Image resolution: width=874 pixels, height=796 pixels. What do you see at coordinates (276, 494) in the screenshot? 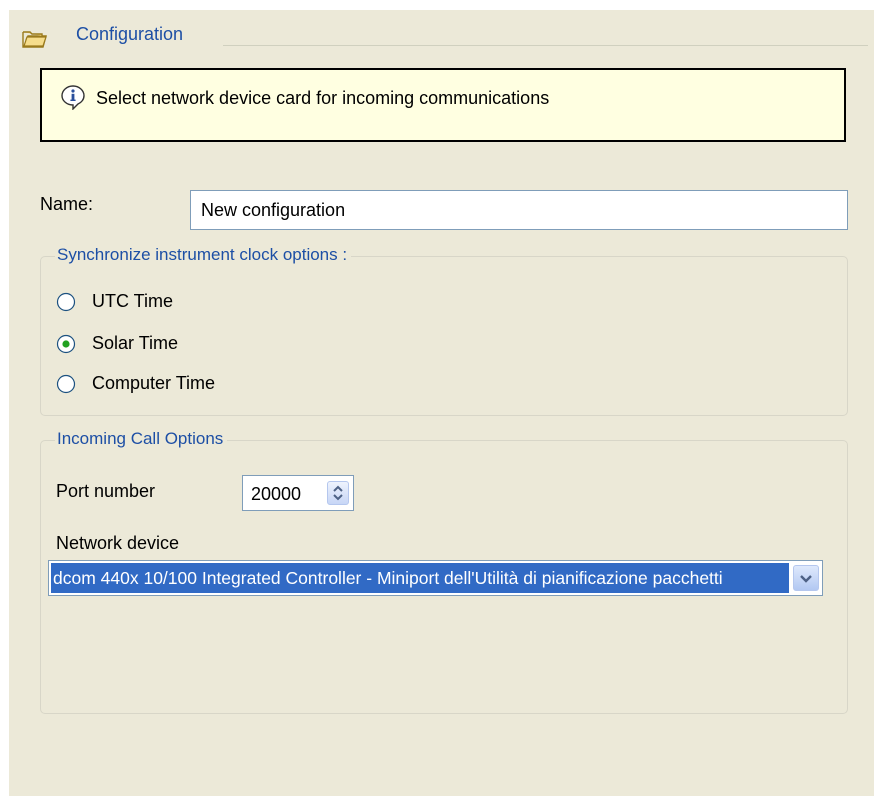
I see `port-number-value: 20000` at bounding box center [276, 494].